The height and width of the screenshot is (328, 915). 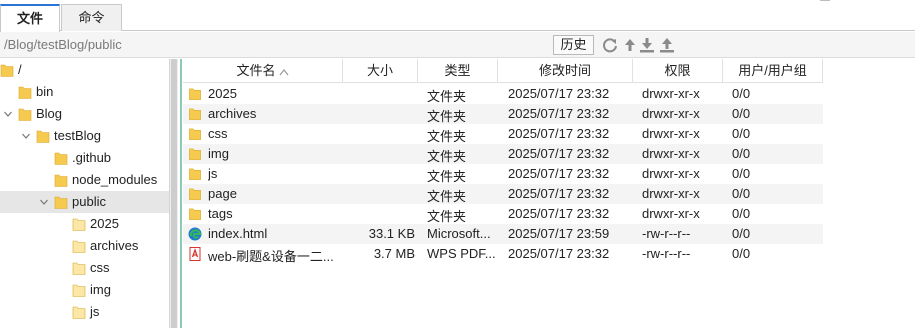 What do you see at coordinates (84, 202) in the screenshot?
I see `tree-item: public` at bounding box center [84, 202].